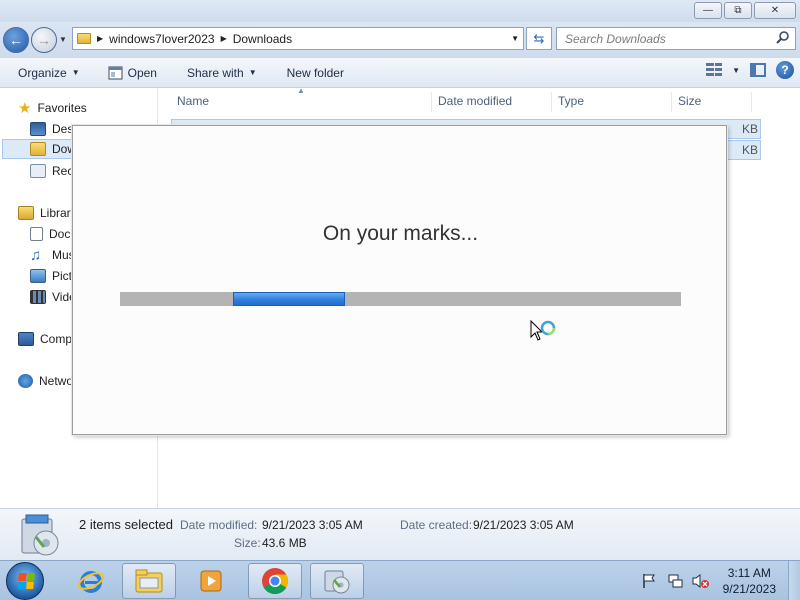  What do you see at coordinates (49, 73) in the screenshot?
I see `organize-button: Organize ▼` at bounding box center [49, 73].